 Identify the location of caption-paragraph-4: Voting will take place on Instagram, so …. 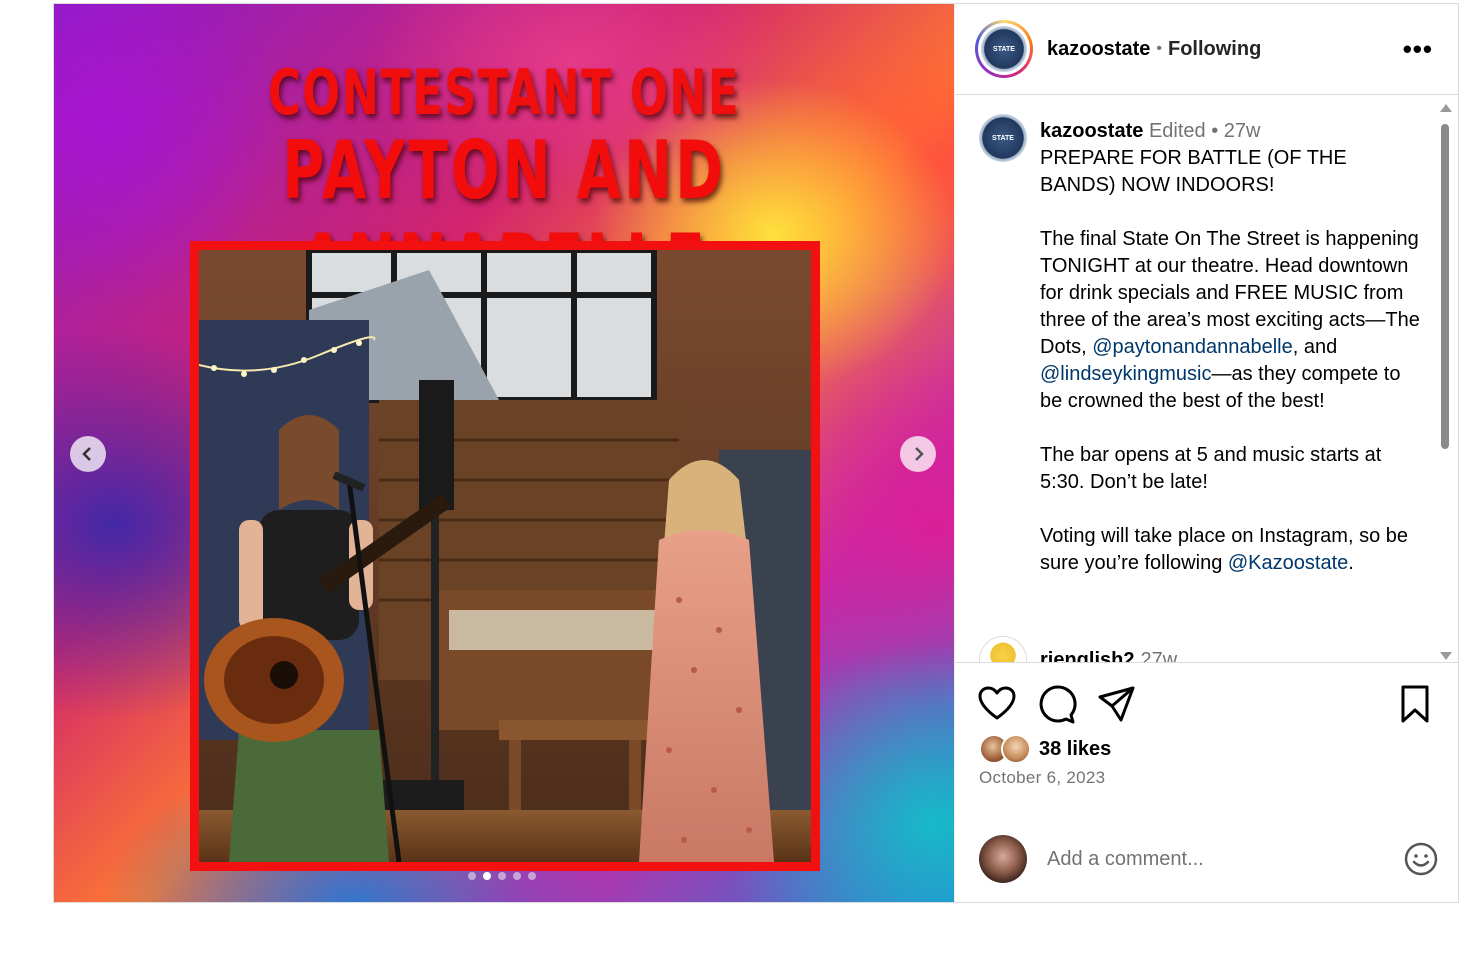
(1230, 550).